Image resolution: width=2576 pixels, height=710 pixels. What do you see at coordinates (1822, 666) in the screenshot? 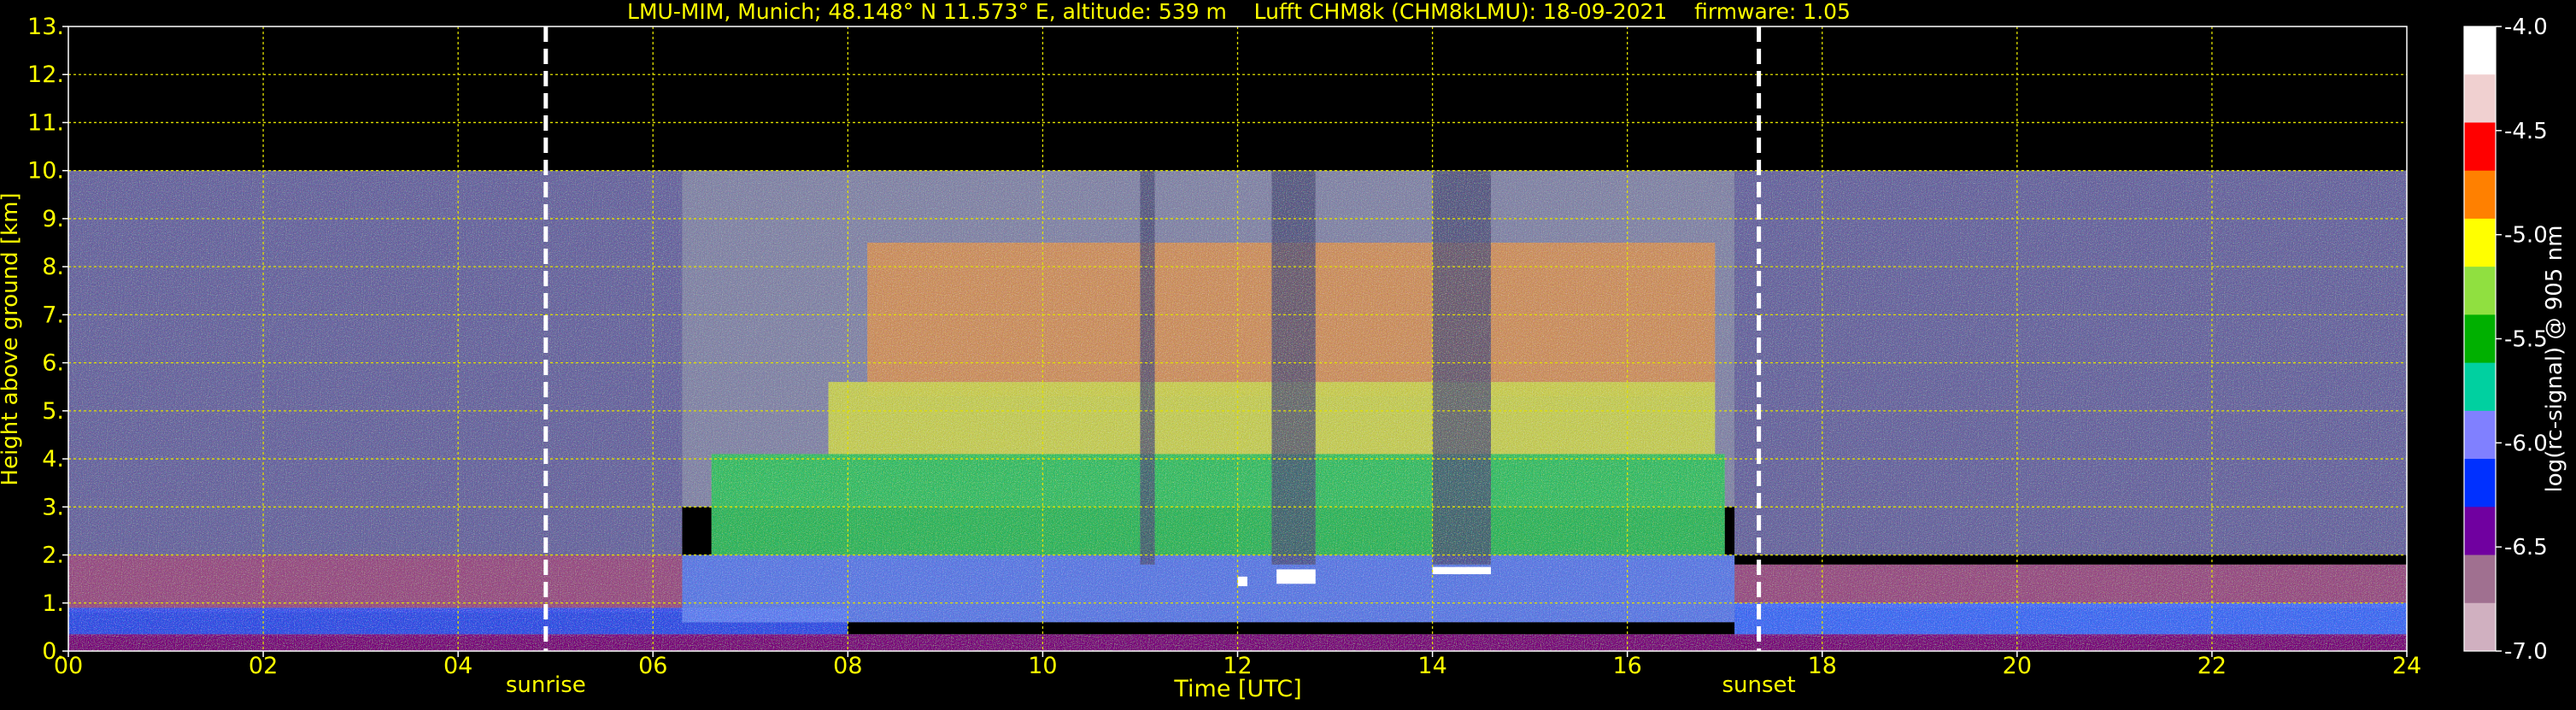
I see `x-tick-label-18: 18` at bounding box center [1822, 666].